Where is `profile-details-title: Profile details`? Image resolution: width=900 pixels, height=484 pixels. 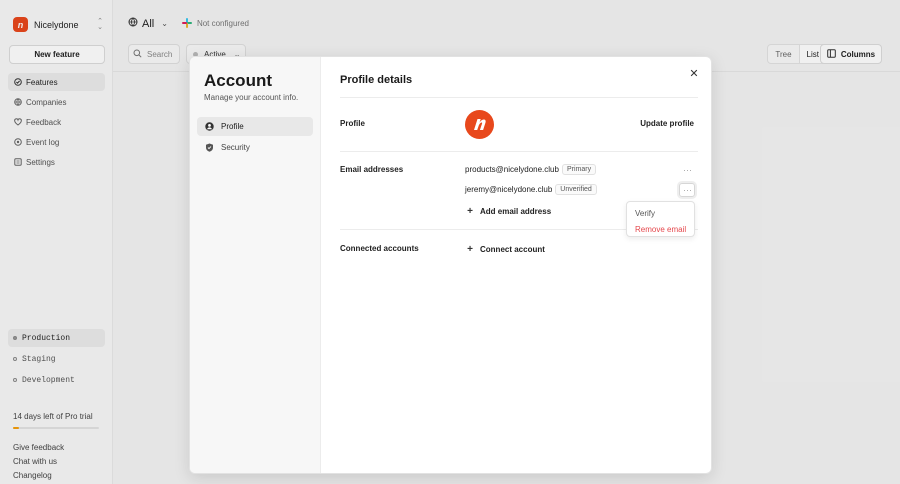 profile-details-title: Profile details is located at coordinates (376, 80).